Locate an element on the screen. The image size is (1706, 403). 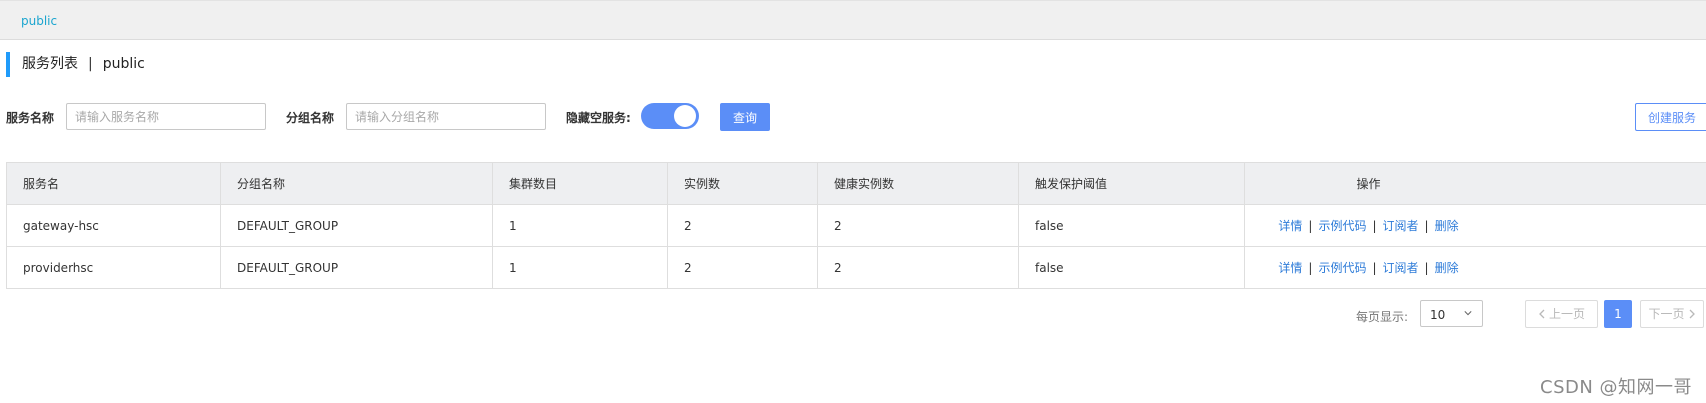
namespace-bar: public is located at coordinates (853, 20).